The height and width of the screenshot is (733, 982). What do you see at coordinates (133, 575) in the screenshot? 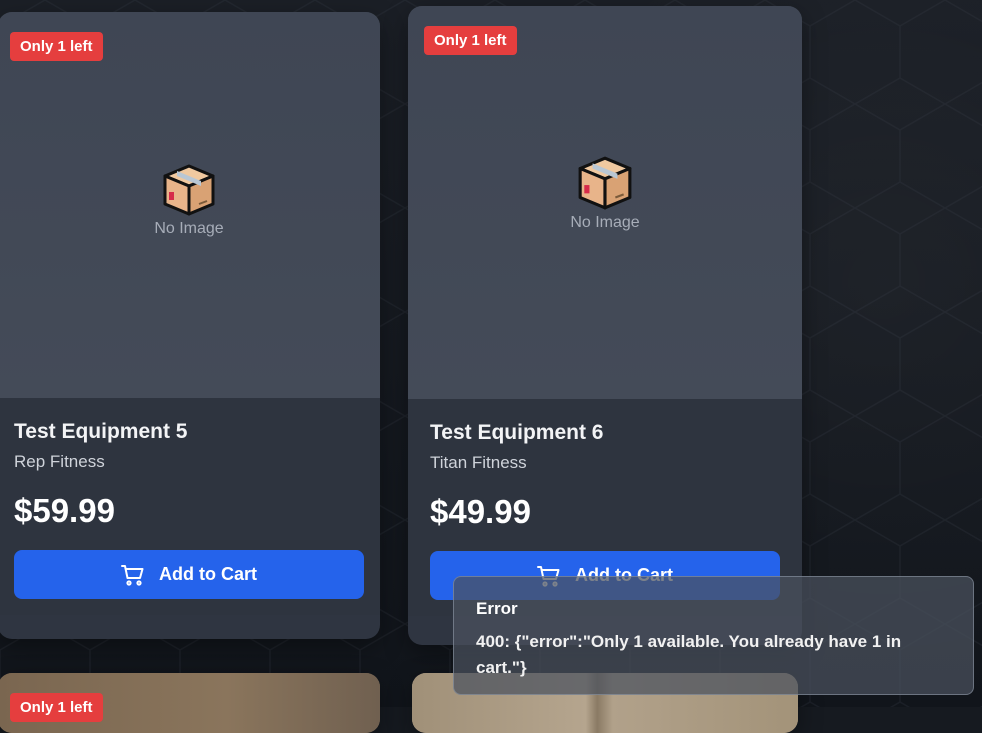
I see `shopping-cart-icon` at bounding box center [133, 575].